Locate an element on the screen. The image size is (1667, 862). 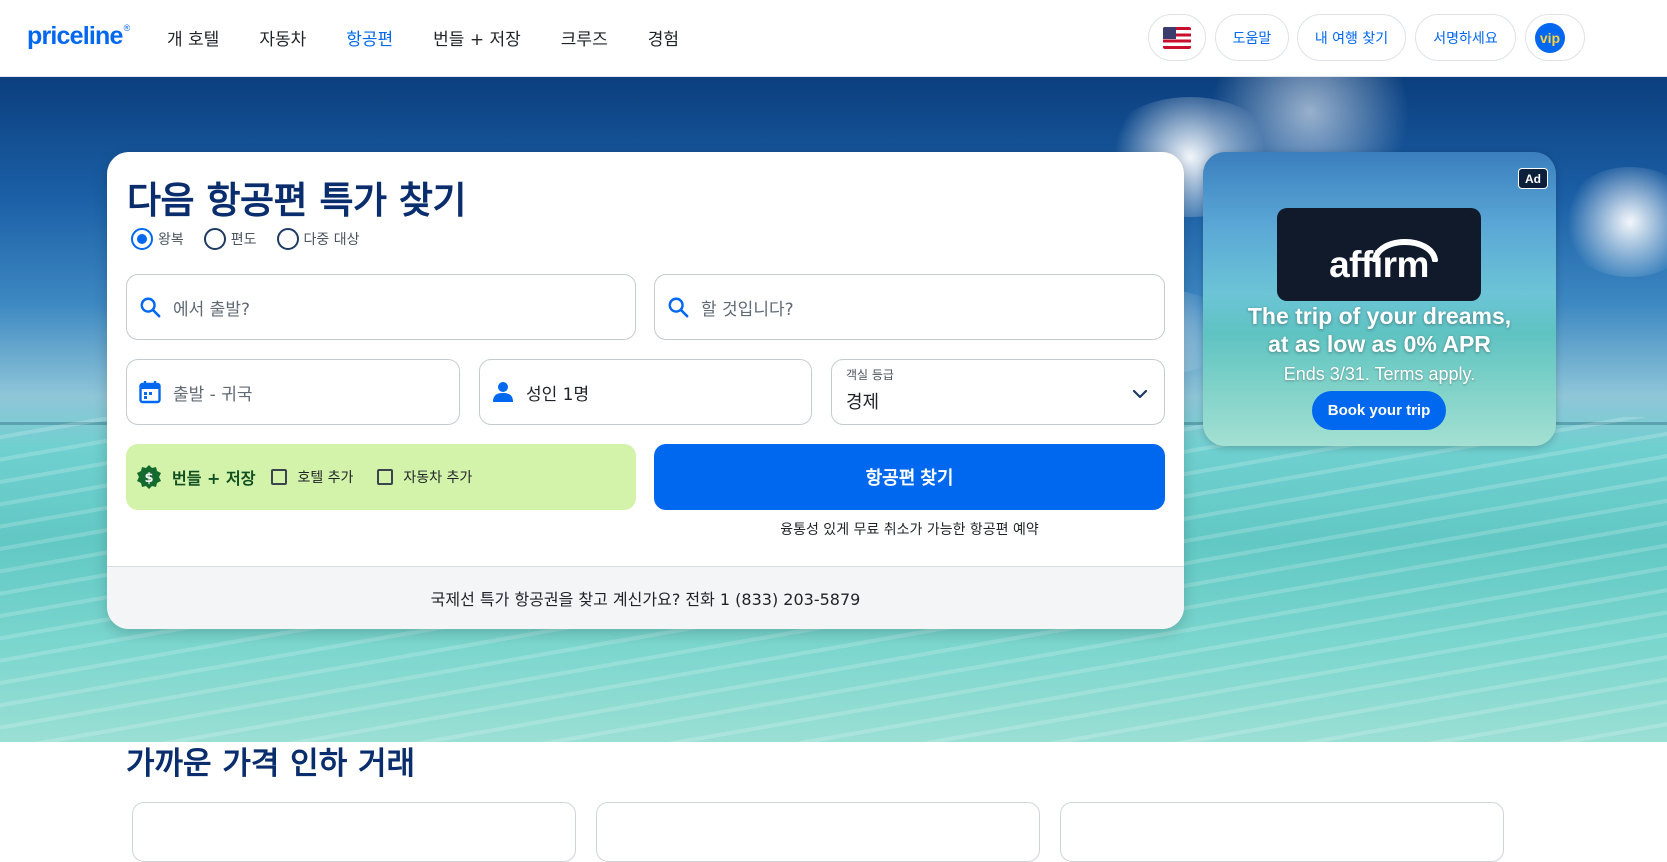
trip-type-oneway: 편도 is located at coordinates (230, 239).